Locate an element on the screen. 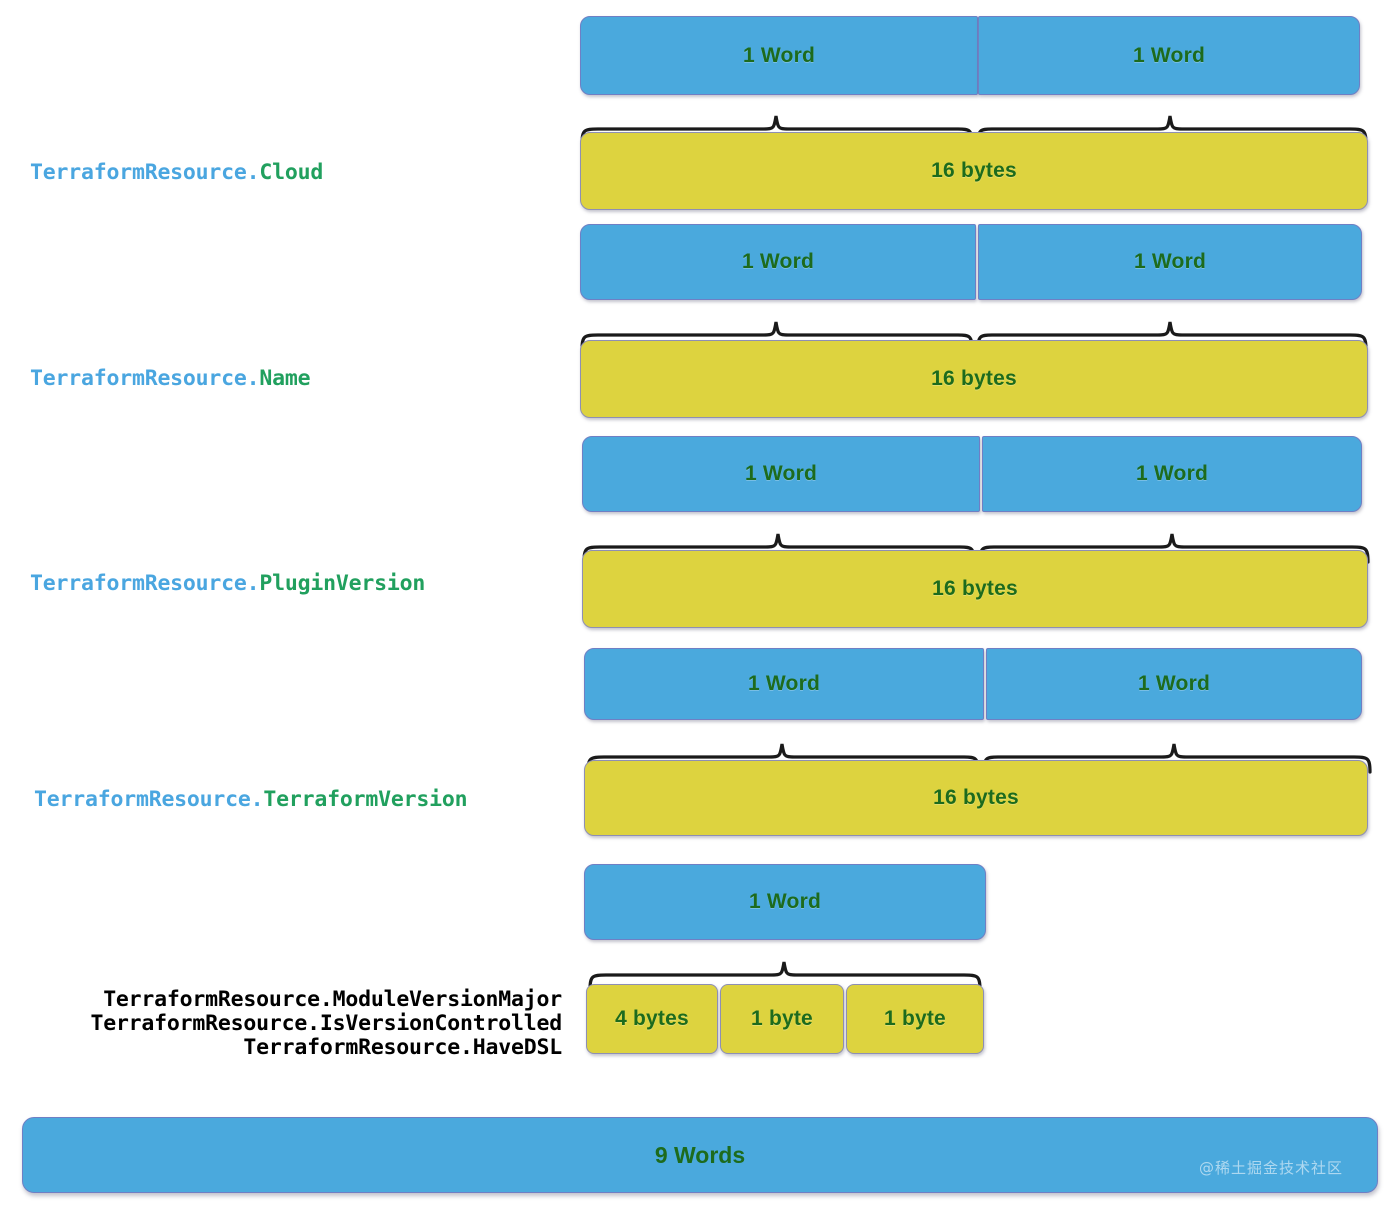 The width and height of the screenshot is (1400, 1212). total-words-label: 9 Words is located at coordinates (700, 1154).